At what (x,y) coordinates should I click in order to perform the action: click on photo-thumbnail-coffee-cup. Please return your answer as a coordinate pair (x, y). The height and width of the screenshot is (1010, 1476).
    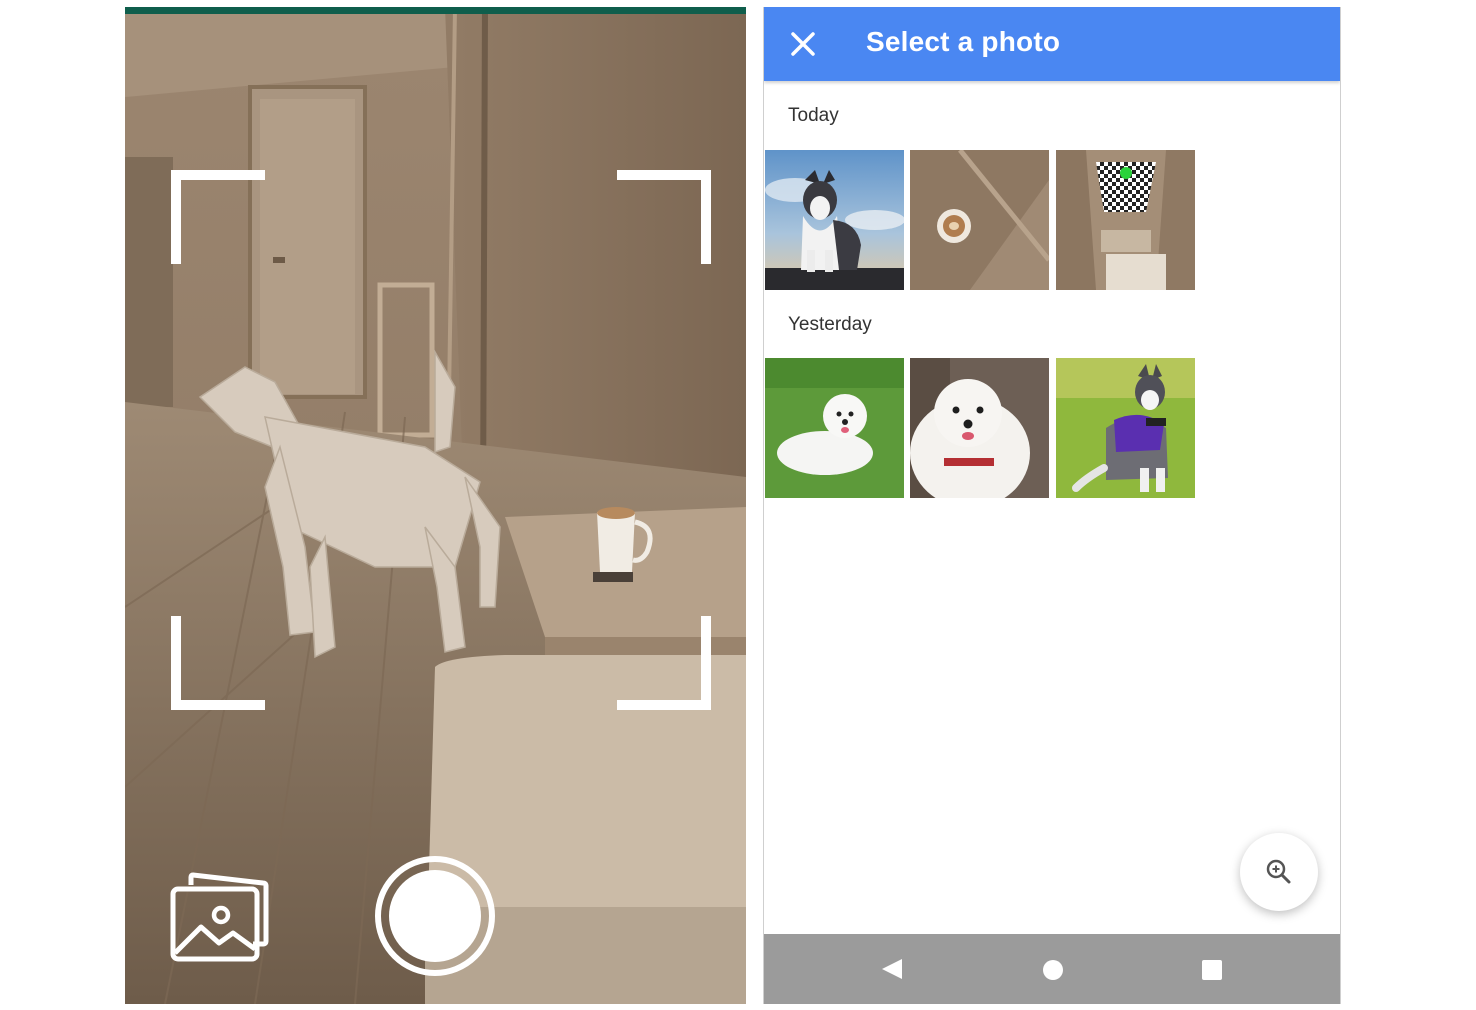
    Looking at the image, I should click on (979, 220).